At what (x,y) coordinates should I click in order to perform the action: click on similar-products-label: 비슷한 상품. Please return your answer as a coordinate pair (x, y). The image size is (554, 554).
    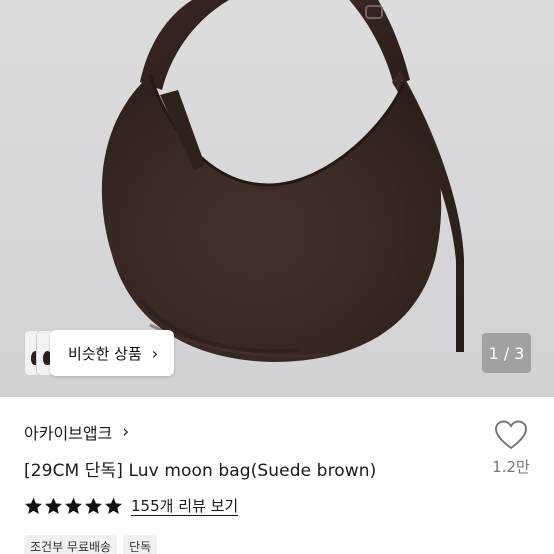
    Looking at the image, I should click on (105, 353).